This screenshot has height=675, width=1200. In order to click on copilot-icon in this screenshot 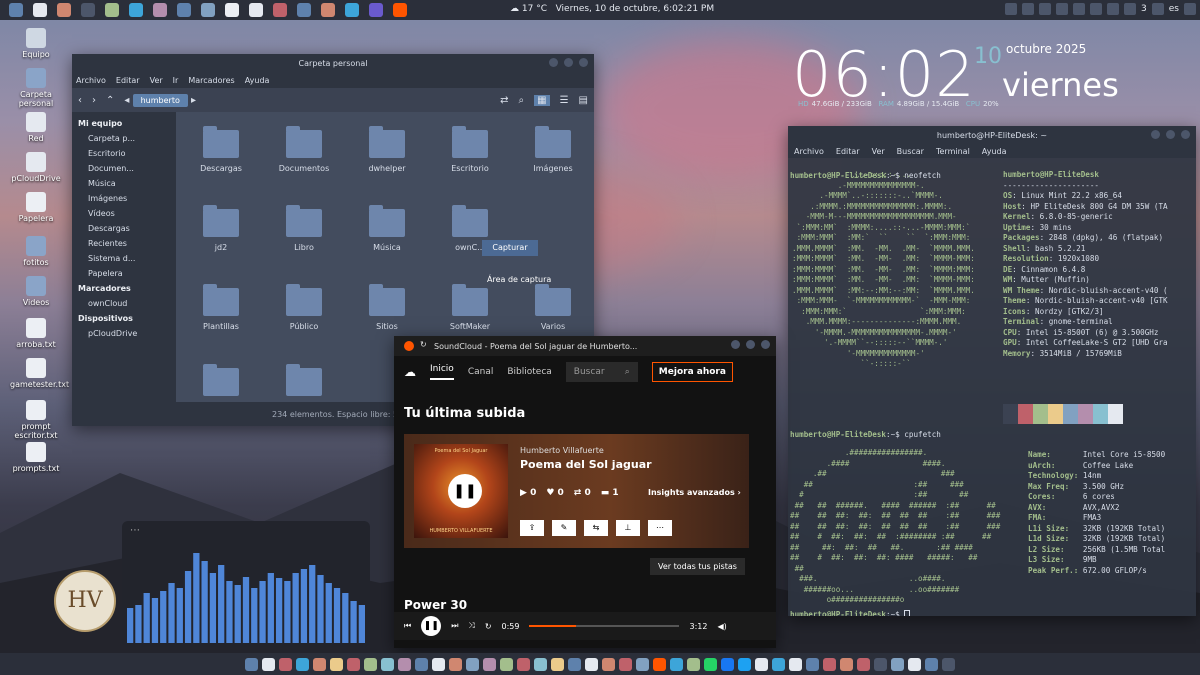, I will do `click(160, 10)`.